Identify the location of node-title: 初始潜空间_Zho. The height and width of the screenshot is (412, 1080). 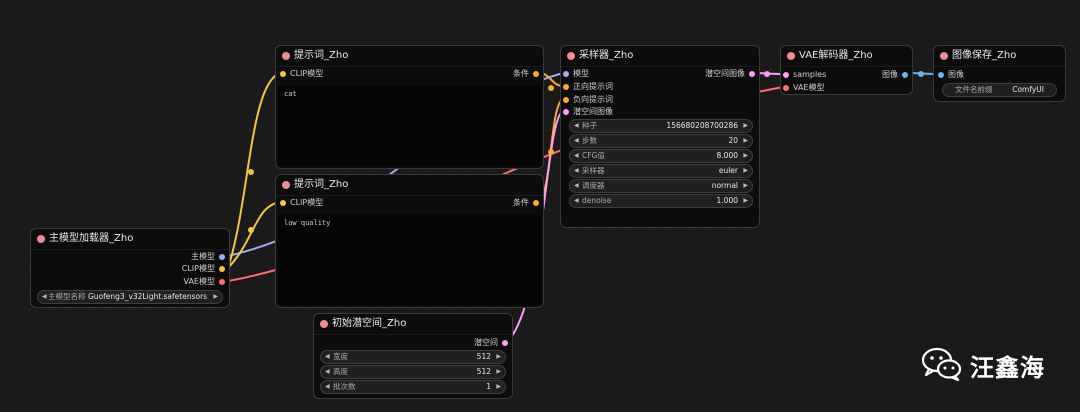
(413, 324).